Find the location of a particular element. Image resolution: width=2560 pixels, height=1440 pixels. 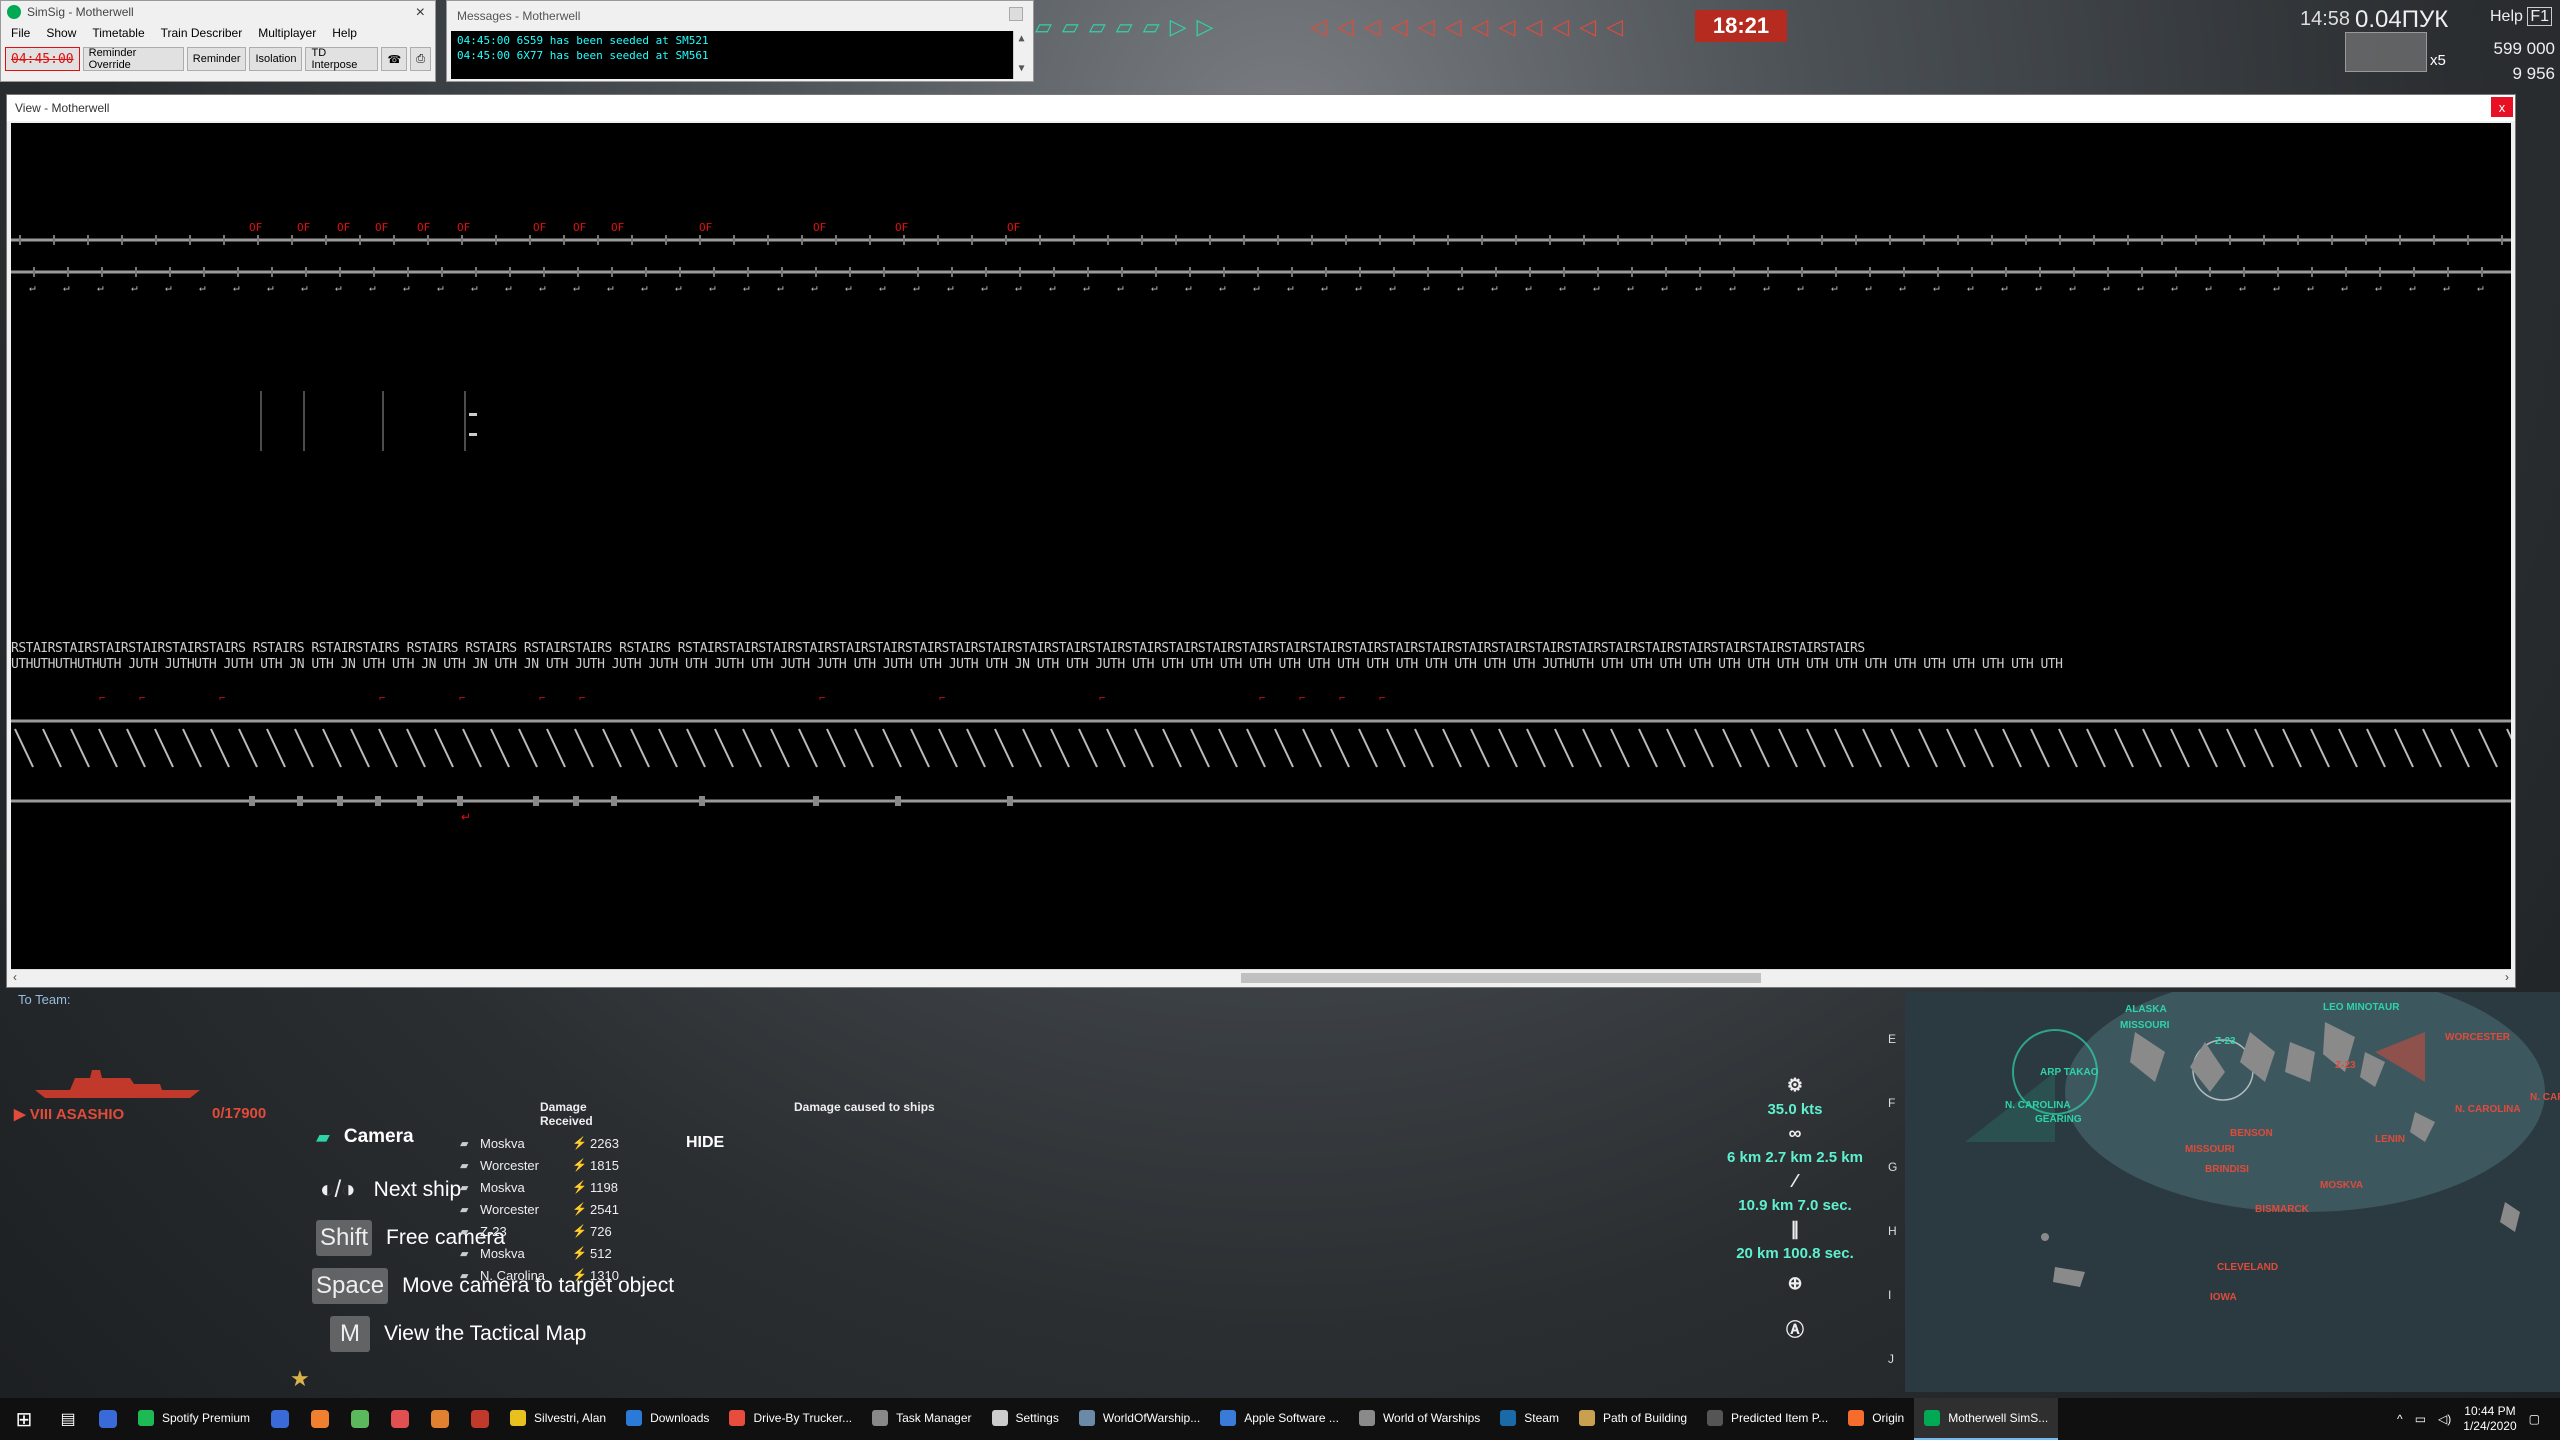

sim-clock-button: 04:45:00 is located at coordinates (42, 59).